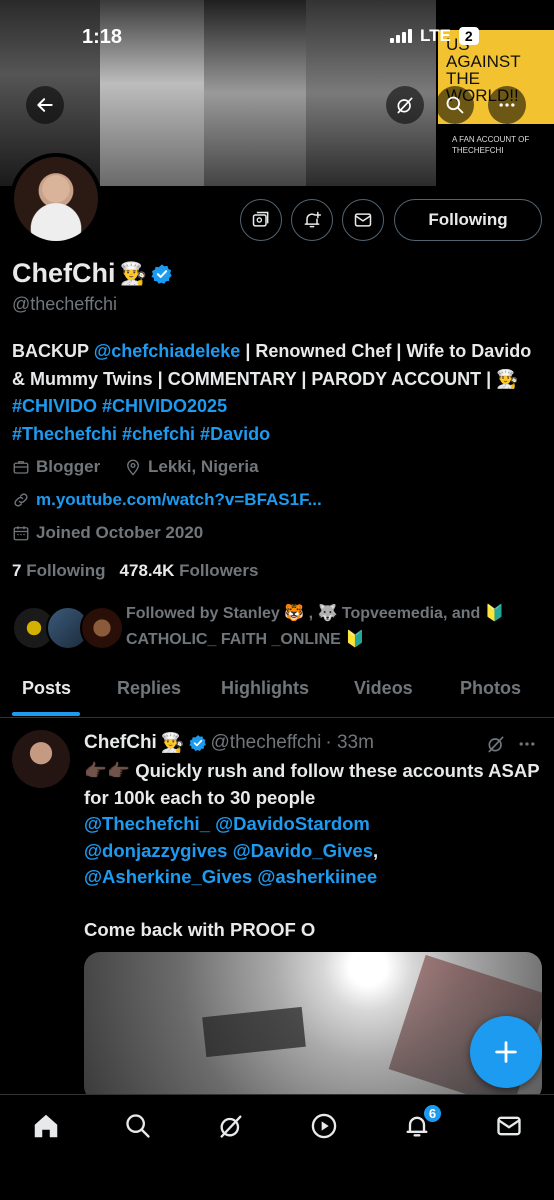  What do you see at coordinates (167, 351) in the screenshot?
I see `bio-mention-link: @chefchiadeleke` at bounding box center [167, 351].